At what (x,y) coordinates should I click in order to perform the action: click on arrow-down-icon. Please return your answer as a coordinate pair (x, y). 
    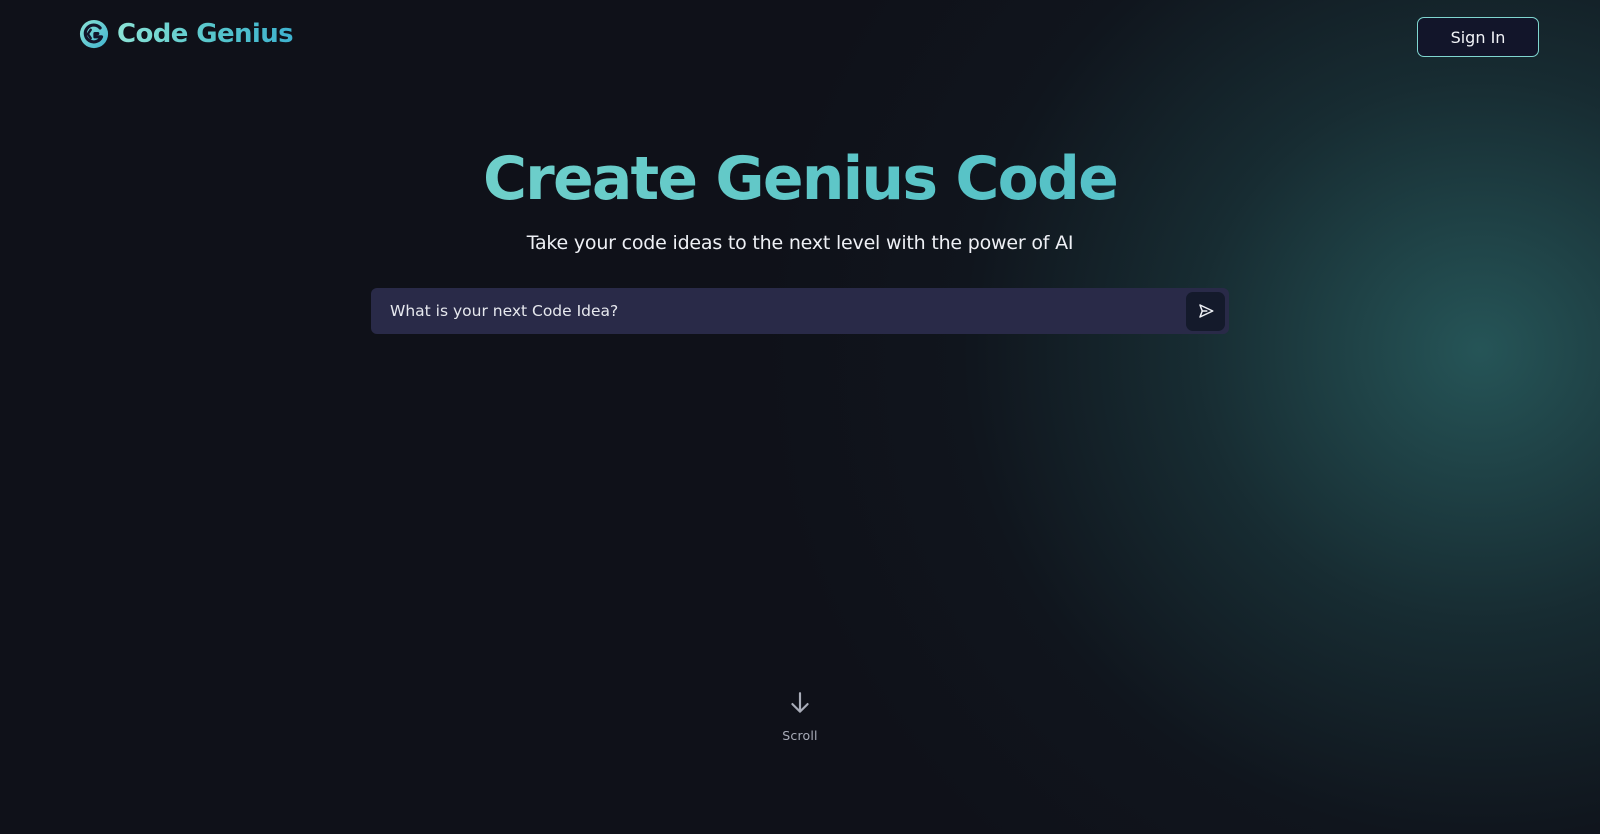
    Looking at the image, I should click on (800, 703).